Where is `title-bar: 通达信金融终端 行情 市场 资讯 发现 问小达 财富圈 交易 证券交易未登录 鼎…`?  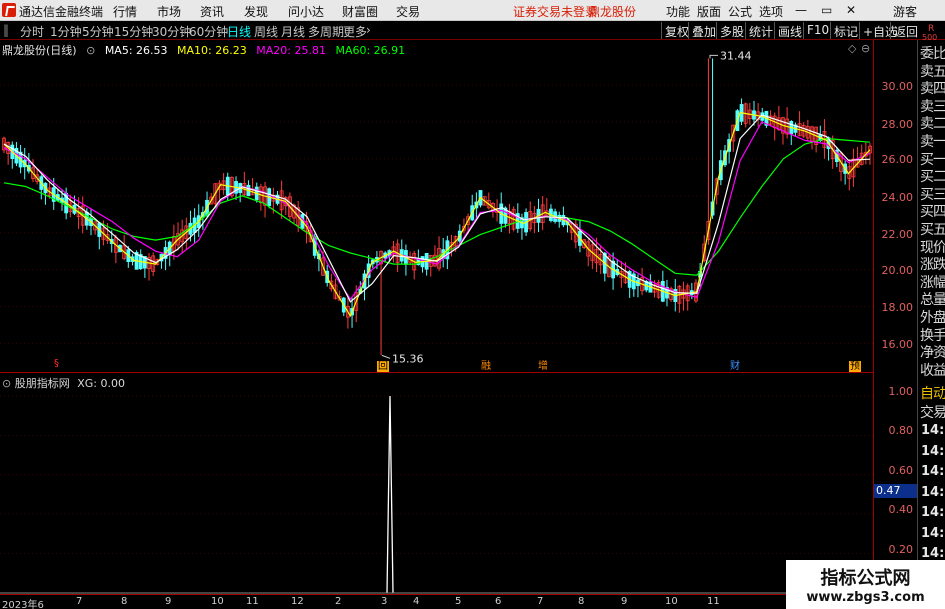 title-bar: 通达信金融终端 行情 市场 资讯 发现 问小达 财富圈 交易 证券交易未登录 鼎… is located at coordinates (472, 10).